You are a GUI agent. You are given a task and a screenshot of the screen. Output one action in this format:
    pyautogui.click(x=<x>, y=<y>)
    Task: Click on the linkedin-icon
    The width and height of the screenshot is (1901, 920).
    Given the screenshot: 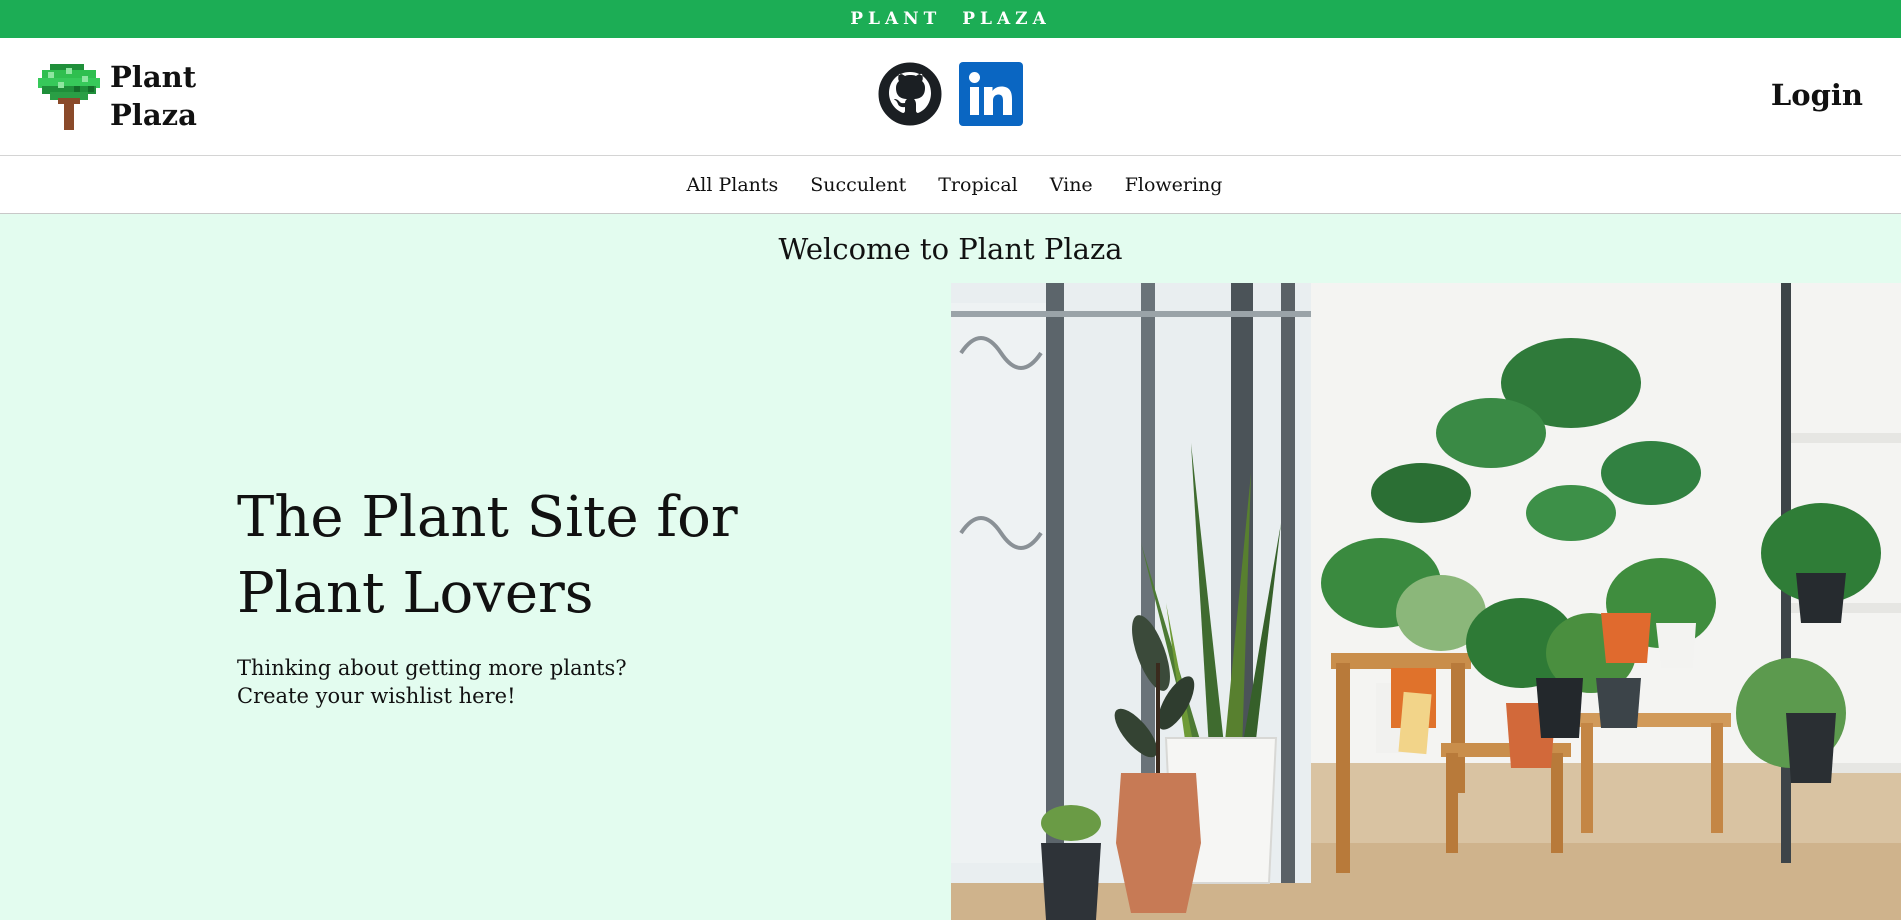 What is the action you would take?
    pyautogui.click(x=991, y=94)
    